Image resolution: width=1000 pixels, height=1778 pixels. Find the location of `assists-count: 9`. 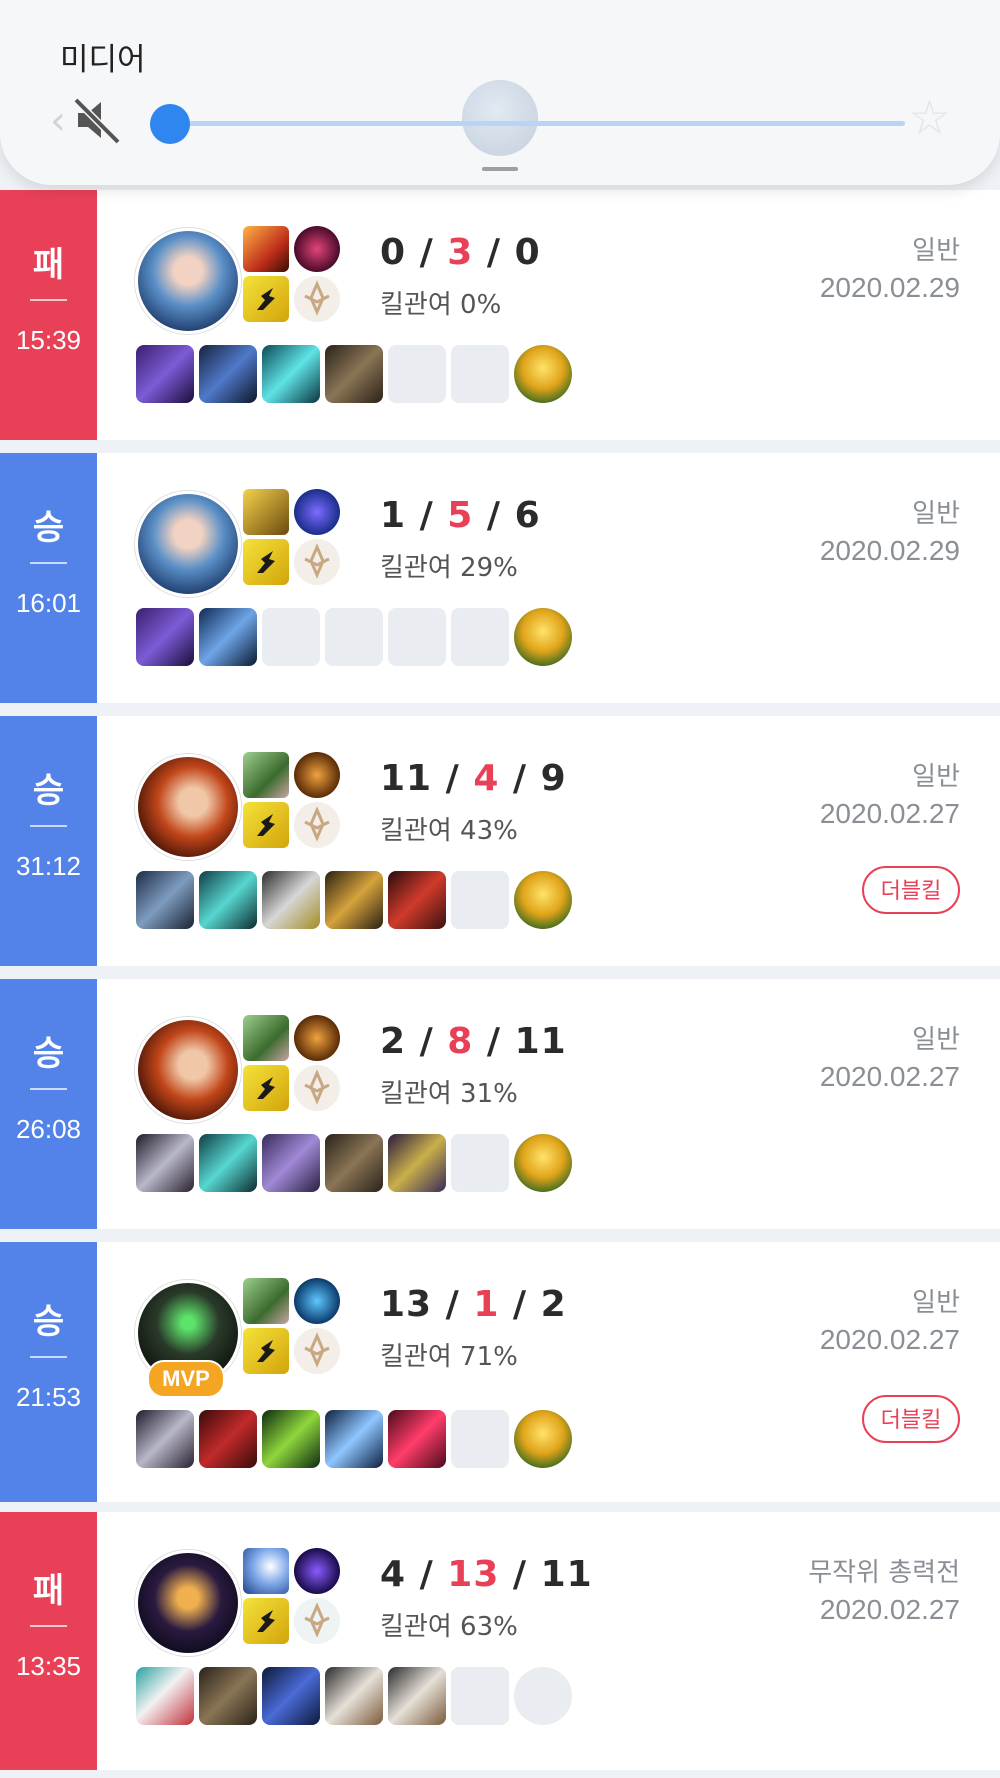

assists-count: 9 is located at coordinates (553, 778).